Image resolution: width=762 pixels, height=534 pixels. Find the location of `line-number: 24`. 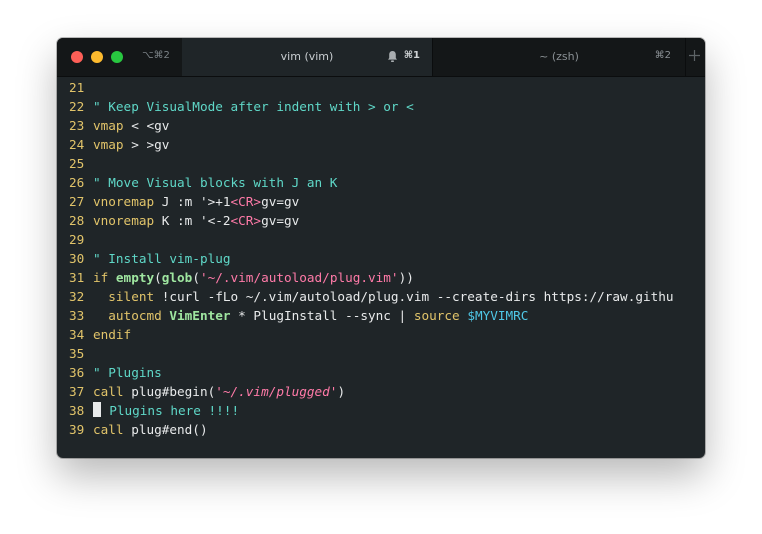

line-number: 24 is located at coordinates (77, 144).